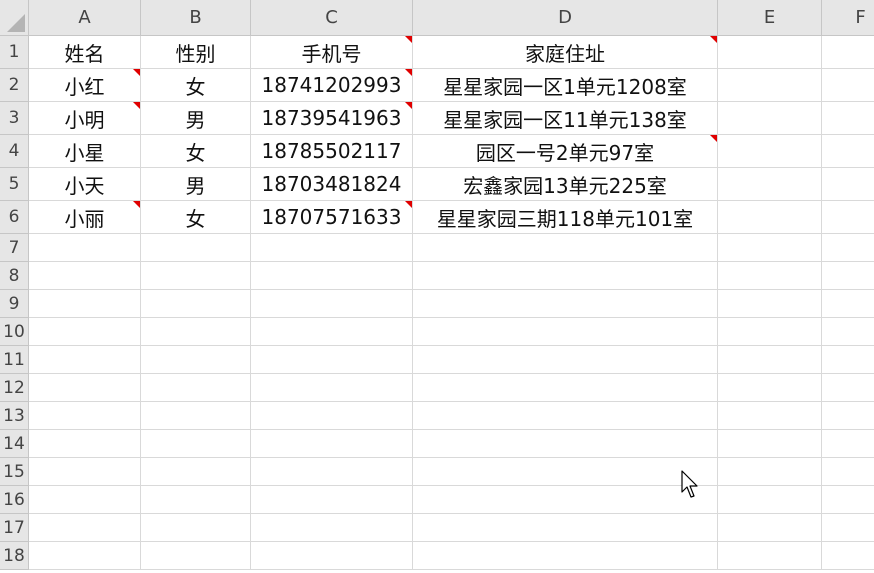 Image resolution: width=874 pixels, height=573 pixels. I want to click on cell-f16, so click(848, 500).